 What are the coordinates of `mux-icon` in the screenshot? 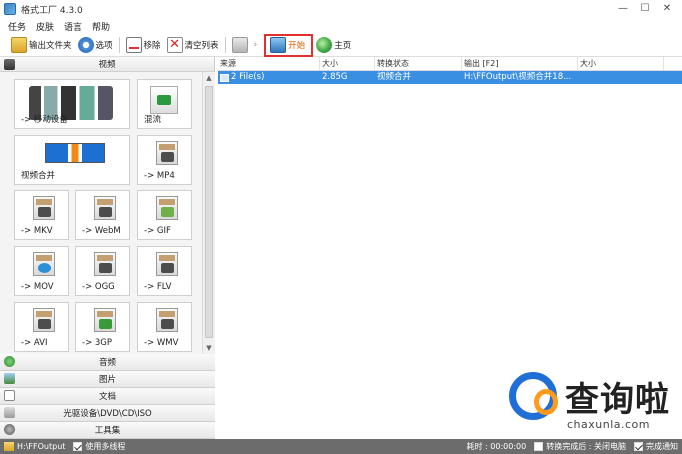 It's located at (164, 100).